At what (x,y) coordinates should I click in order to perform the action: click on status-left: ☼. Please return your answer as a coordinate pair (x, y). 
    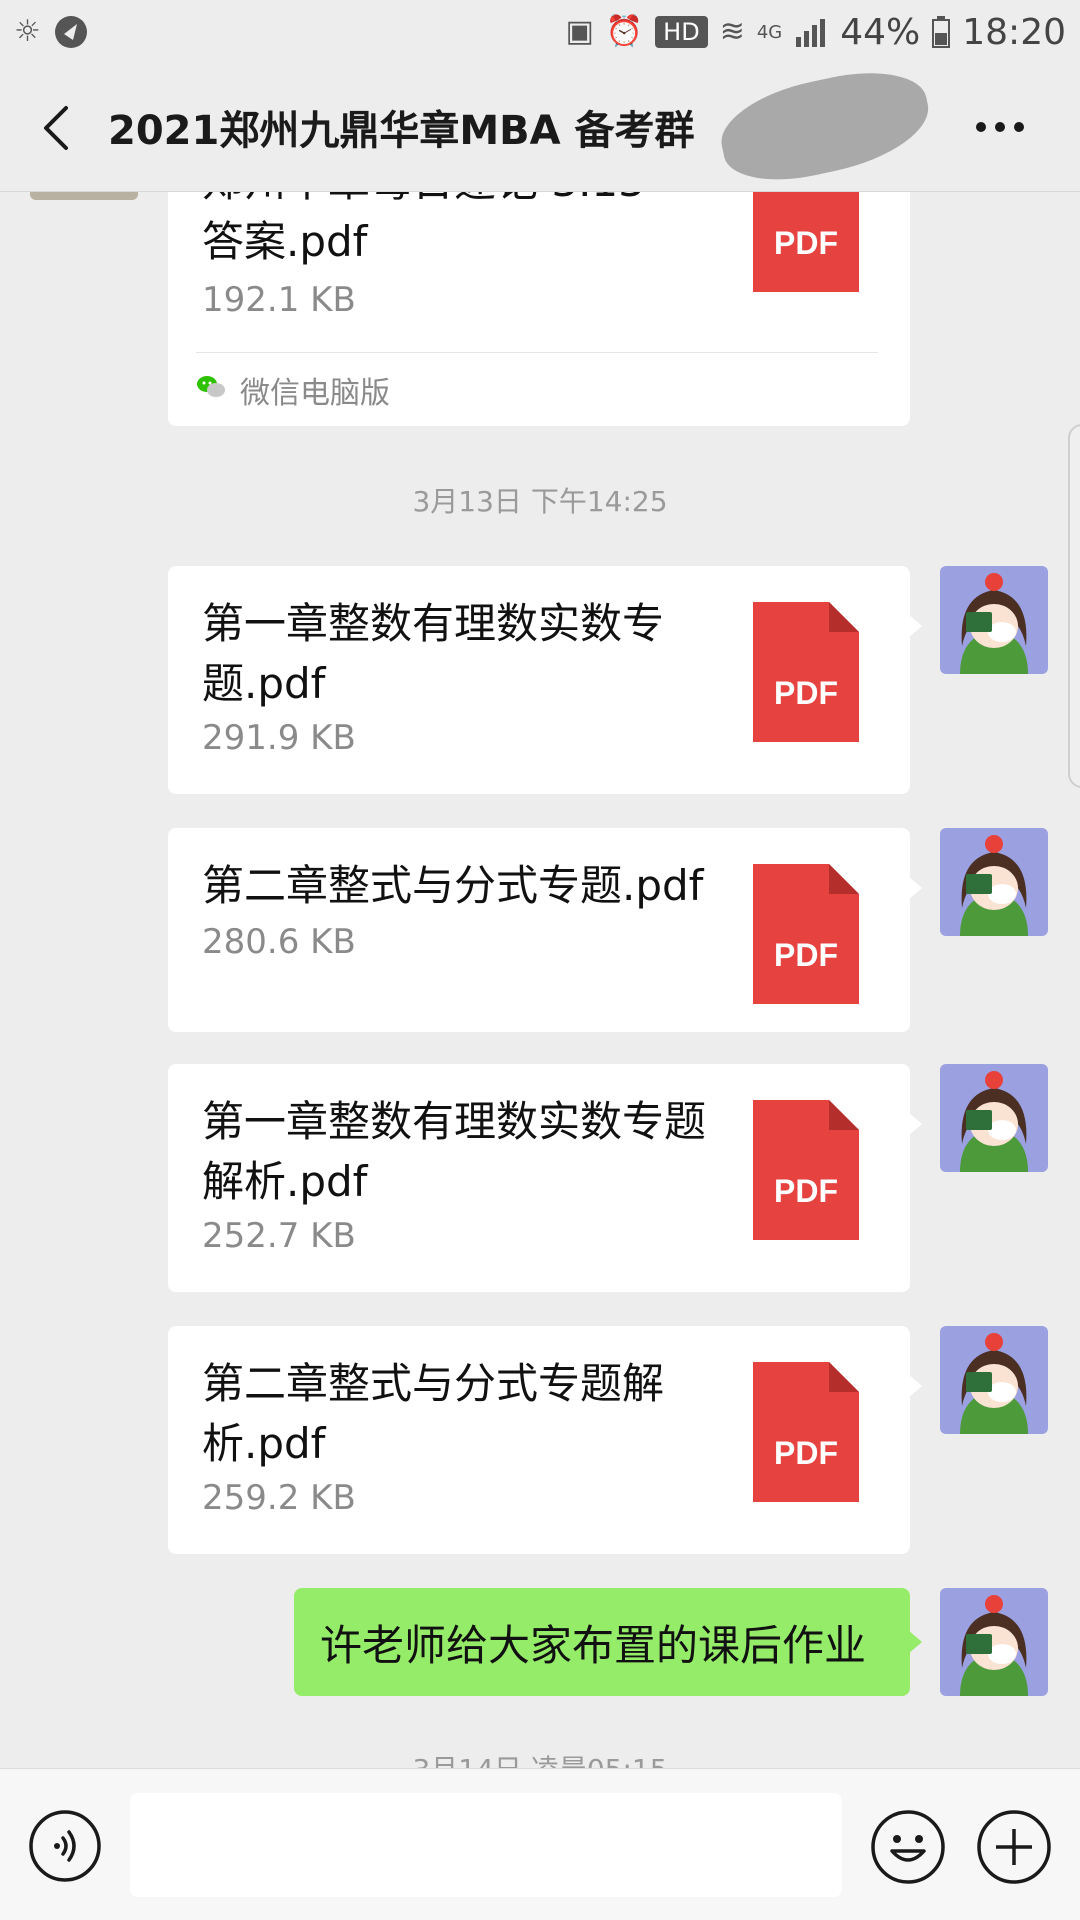
    Looking at the image, I should click on (51, 32).